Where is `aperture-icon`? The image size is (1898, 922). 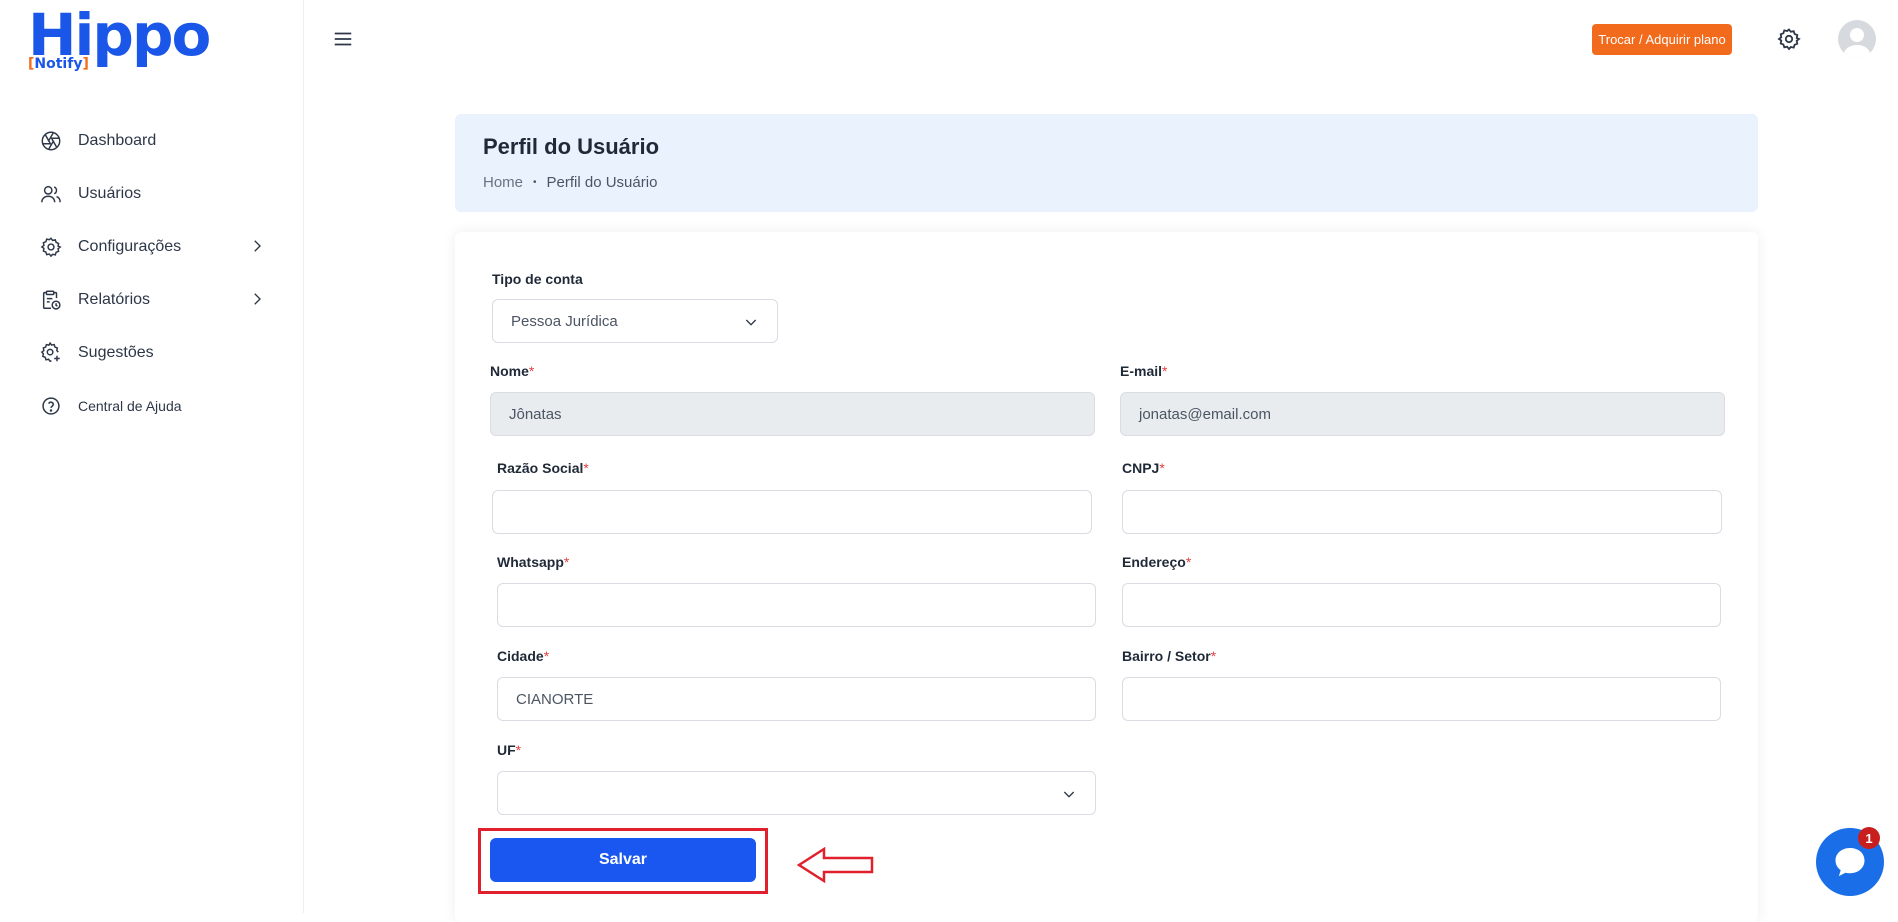
aperture-icon is located at coordinates (51, 141).